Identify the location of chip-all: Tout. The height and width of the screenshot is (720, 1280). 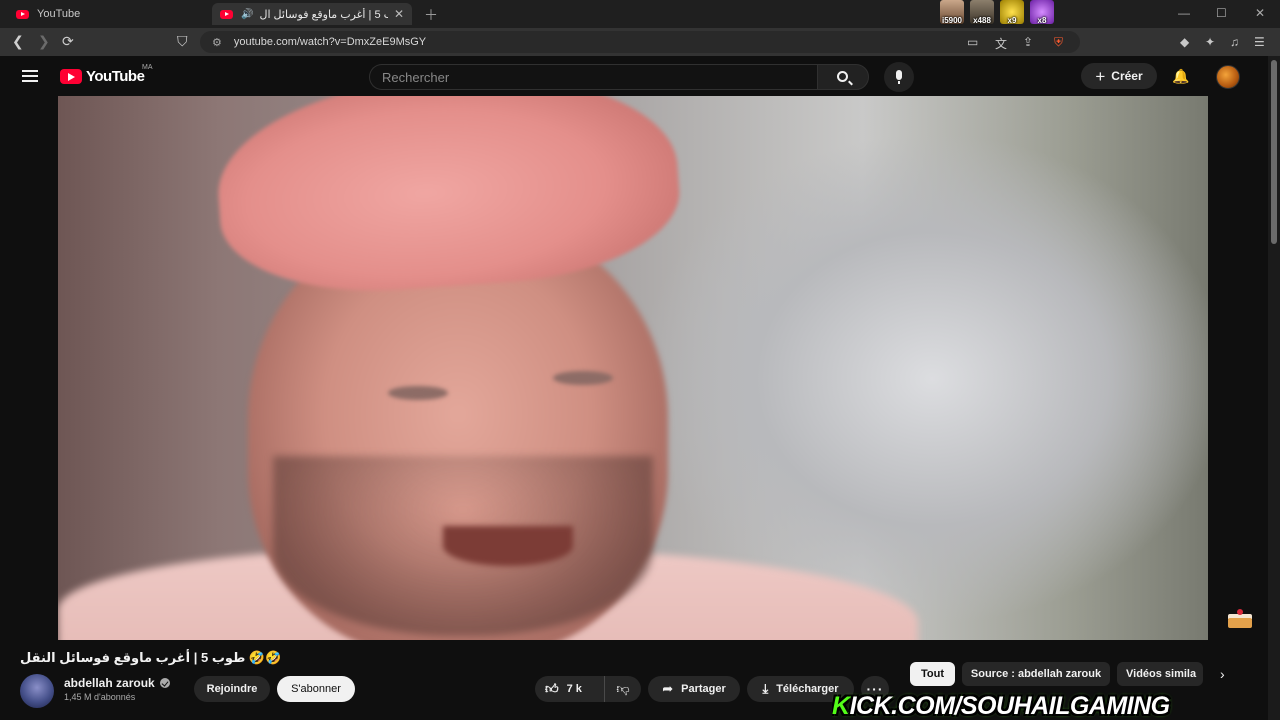
(932, 674).